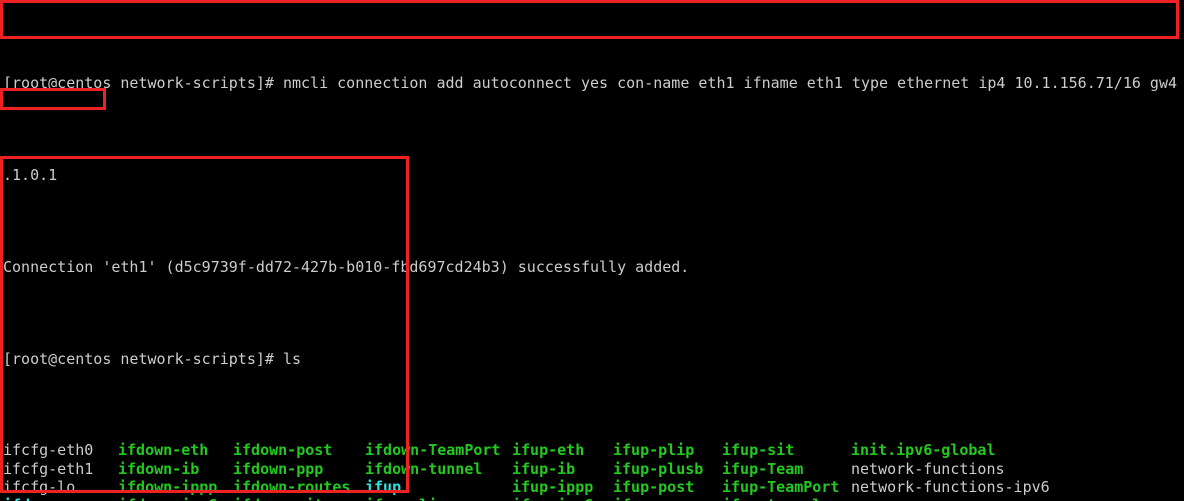 This screenshot has height=501, width=1184. I want to click on ls-entry: network-functions, so click(928, 468).